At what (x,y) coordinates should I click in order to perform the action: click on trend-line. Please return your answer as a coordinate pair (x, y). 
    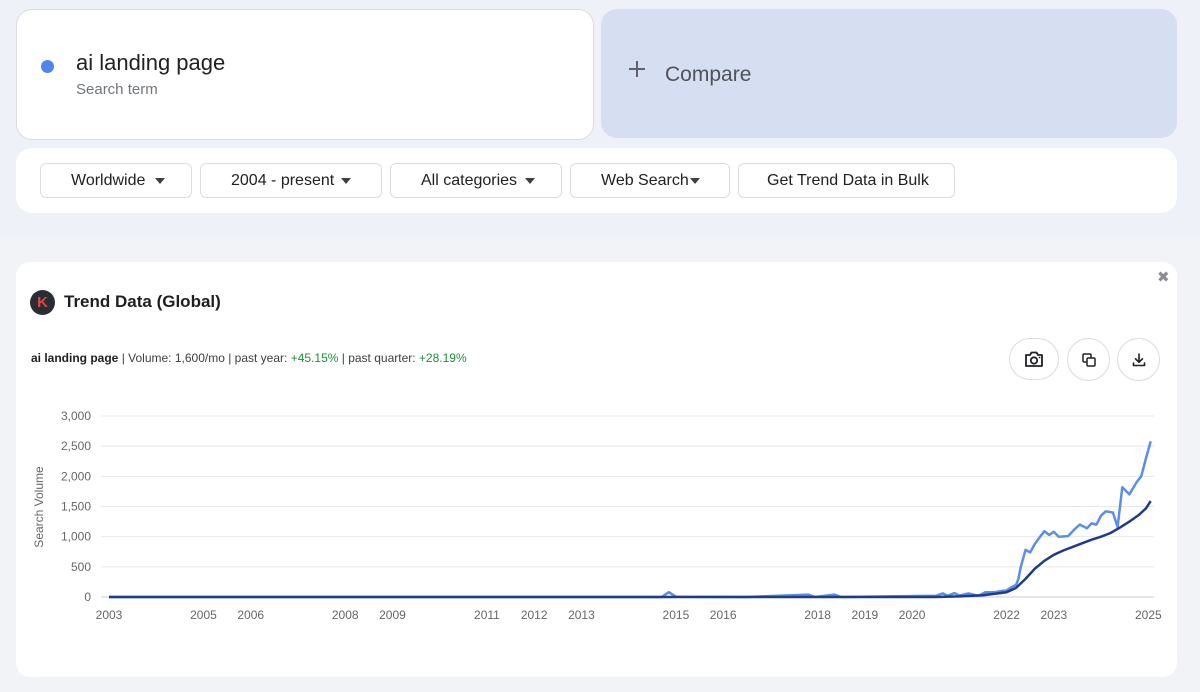
    Looking at the image, I should click on (630, 549).